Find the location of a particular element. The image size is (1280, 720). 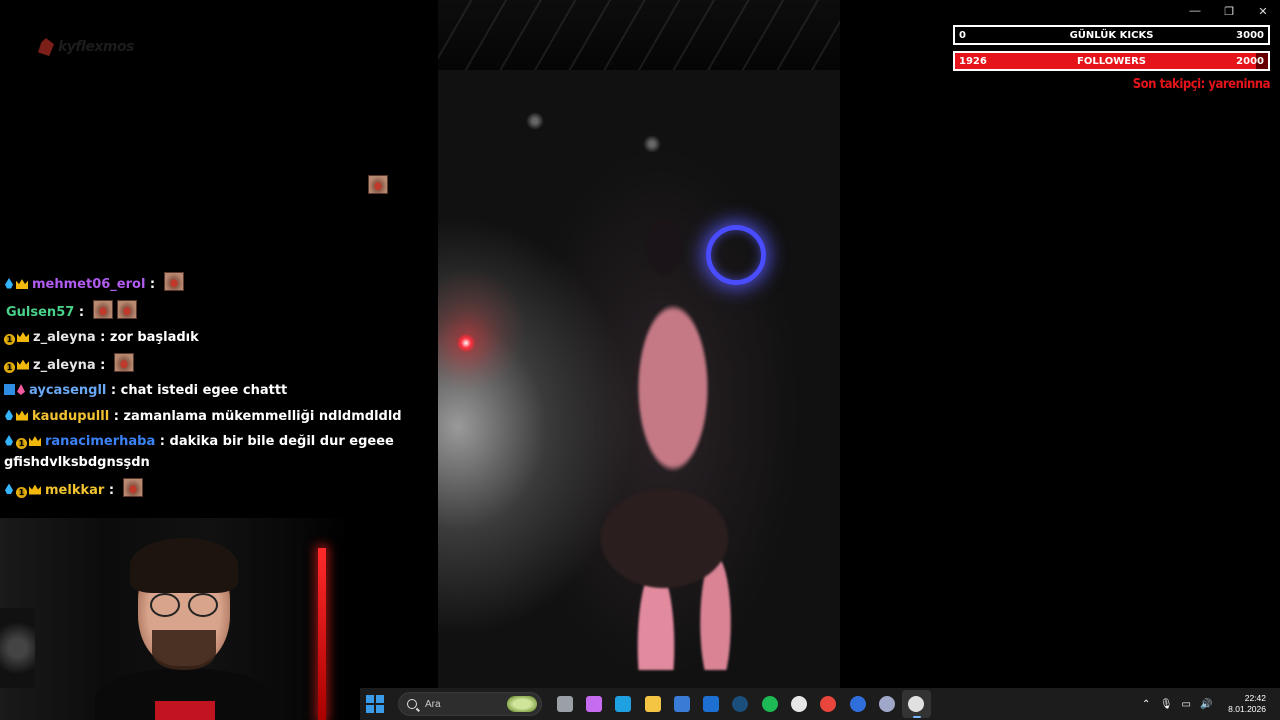

restore-button: ❐ is located at coordinates (1229, 11).